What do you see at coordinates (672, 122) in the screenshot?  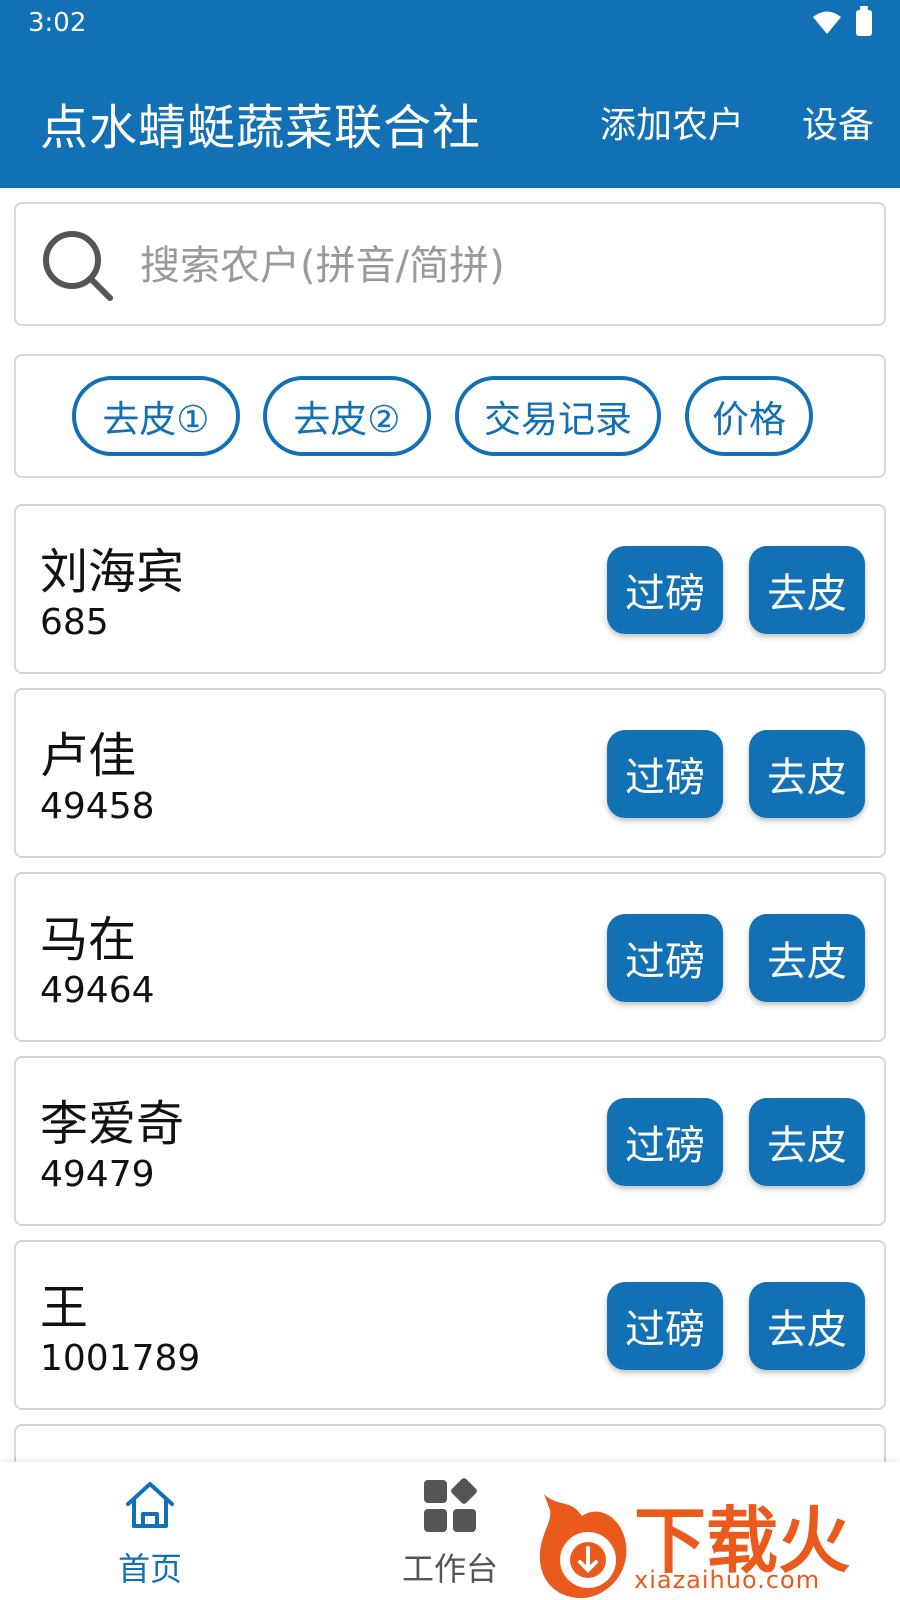 I see `add-farmer-button: 添加农户` at bounding box center [672, 122].